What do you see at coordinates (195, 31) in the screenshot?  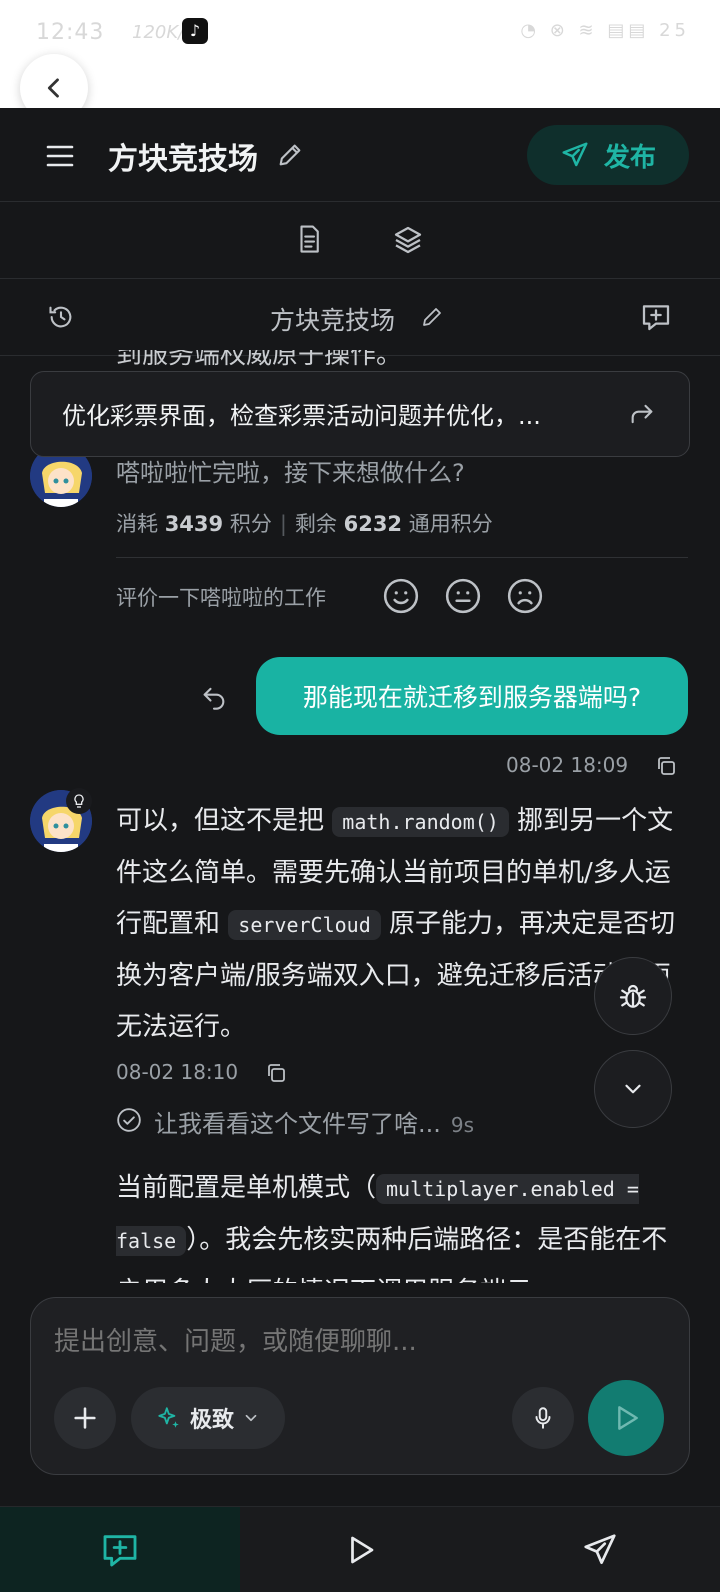 I see `tiktok-icon: ♪` at bounding box center [195, 31].